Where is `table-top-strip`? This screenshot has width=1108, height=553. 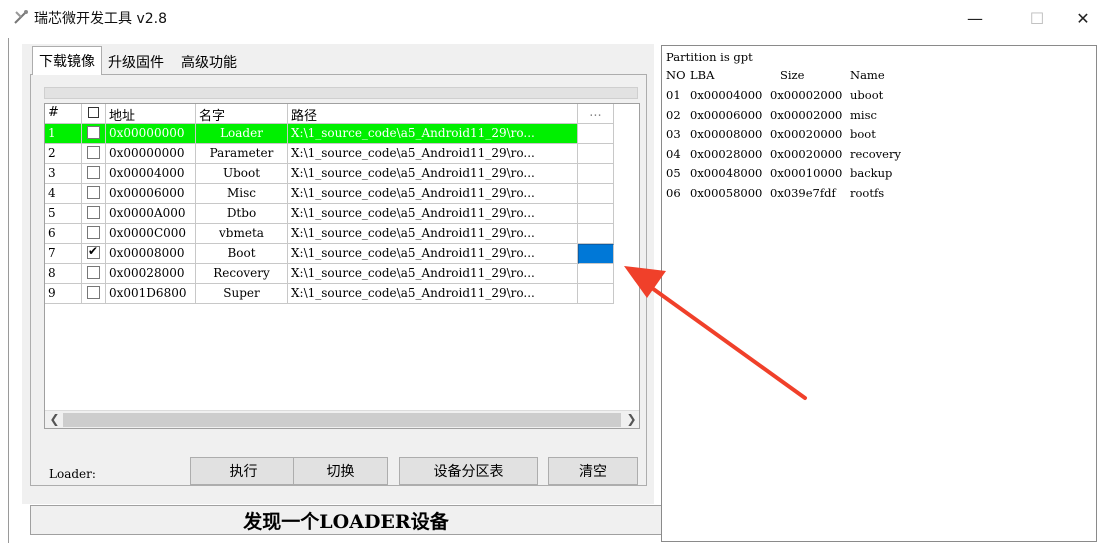
table-top-strip is located at coordinates (341, 93).